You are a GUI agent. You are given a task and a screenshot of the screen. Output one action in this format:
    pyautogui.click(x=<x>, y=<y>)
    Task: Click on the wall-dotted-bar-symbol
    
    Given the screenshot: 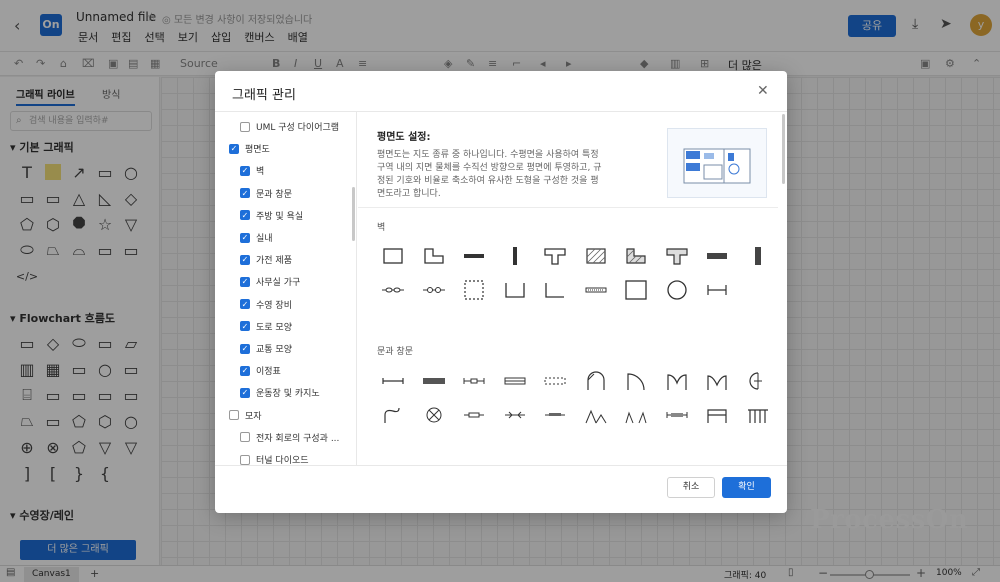 What is the action you would take?
    pyautogui.click(x=596, y=290)
    